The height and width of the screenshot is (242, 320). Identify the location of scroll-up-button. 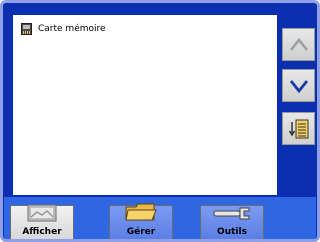
(298, 44).